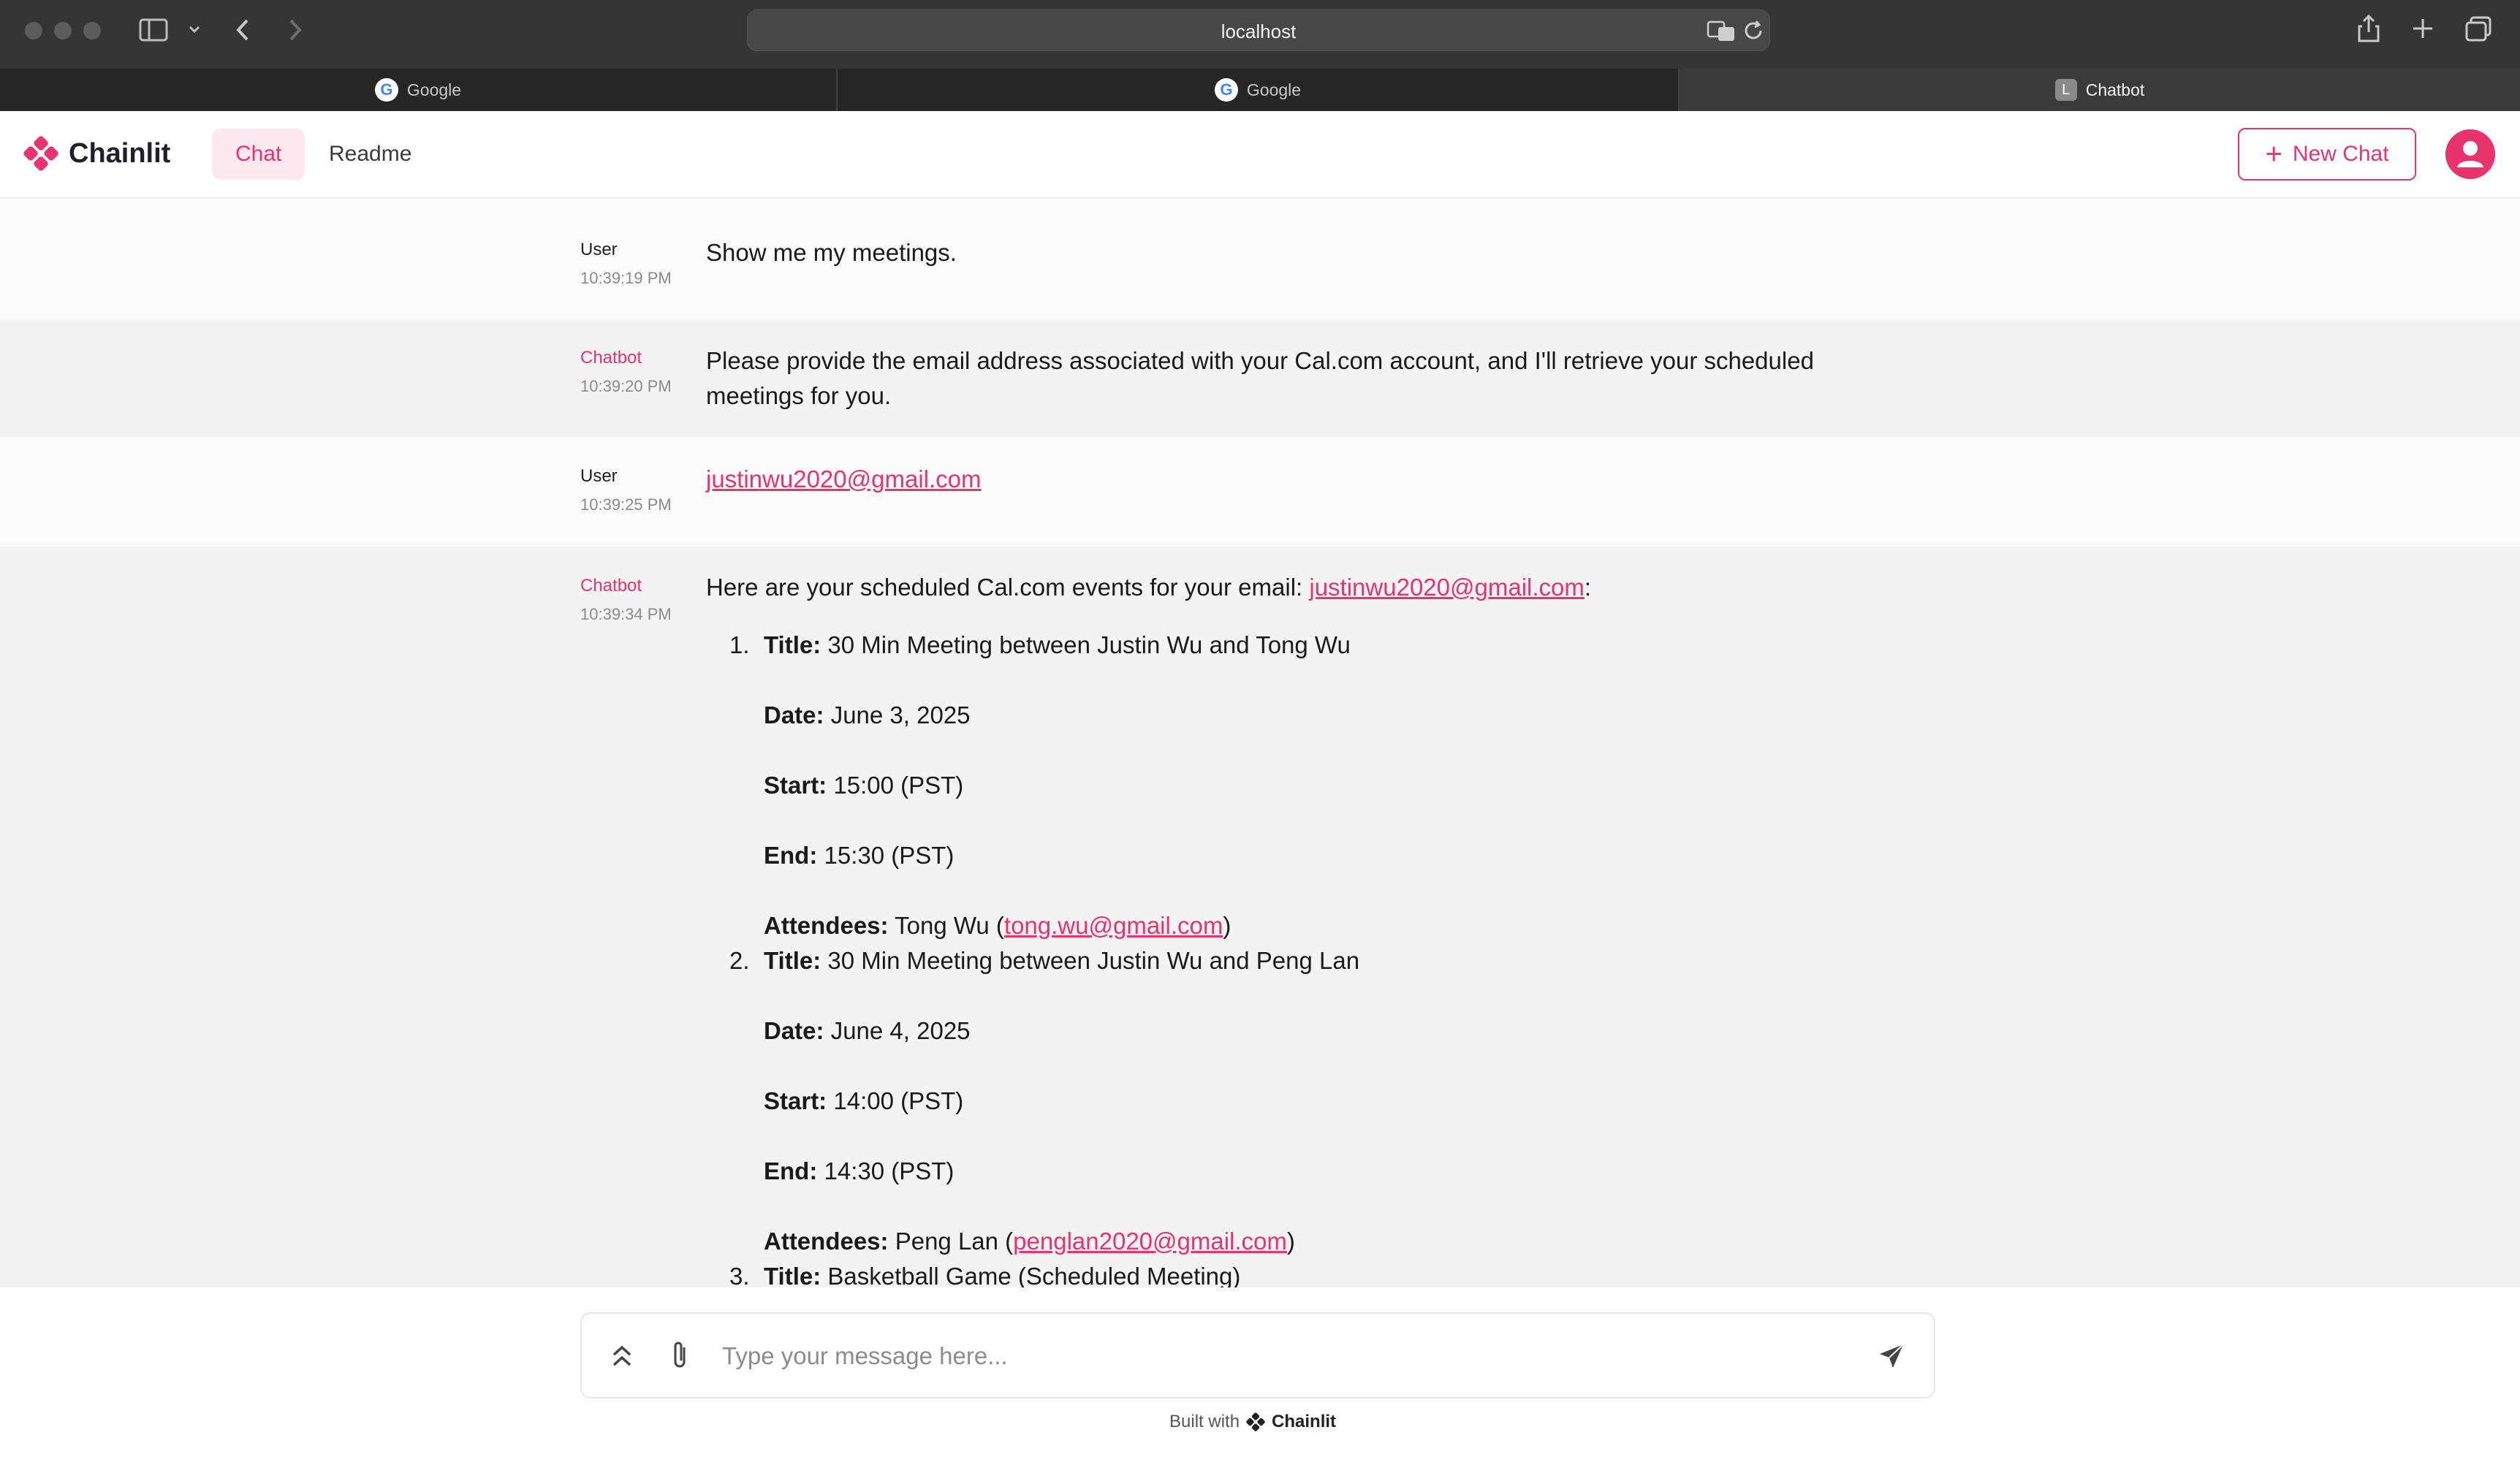 The width and height of the screenshot is (2520, 1457). Describe the element at coordinates (370, 154) in the screenshot. I see `tab-readme: Readme` at that location.